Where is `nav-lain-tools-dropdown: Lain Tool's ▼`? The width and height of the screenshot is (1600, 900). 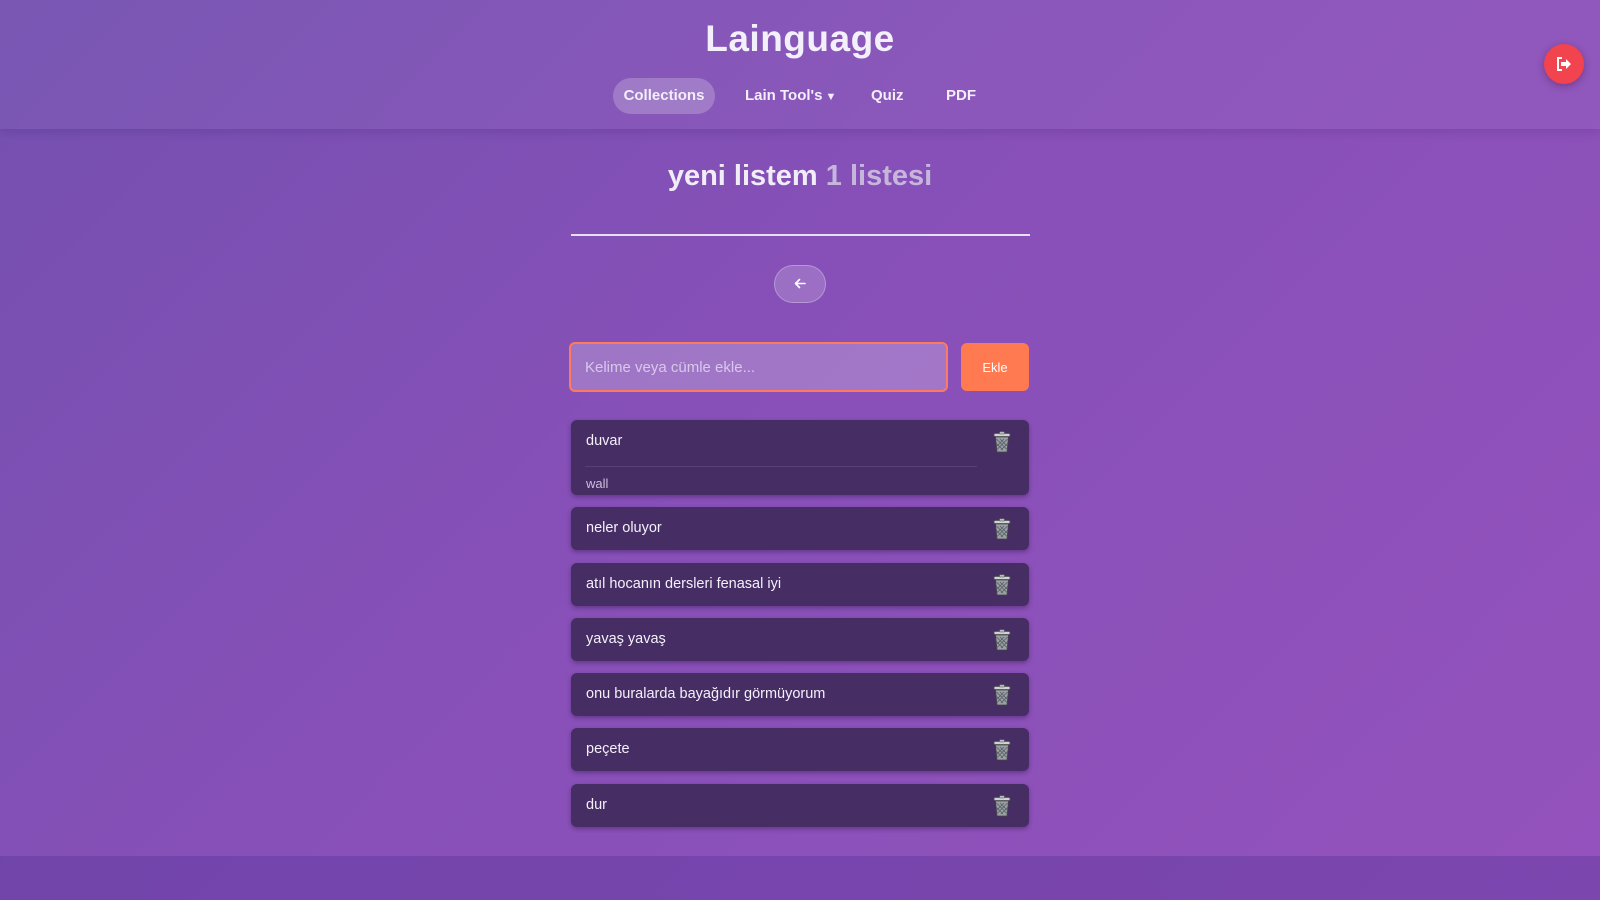 nav-lain-tools-dropdown: Lain Tool's ▼ is located at coordinates (790, 96).